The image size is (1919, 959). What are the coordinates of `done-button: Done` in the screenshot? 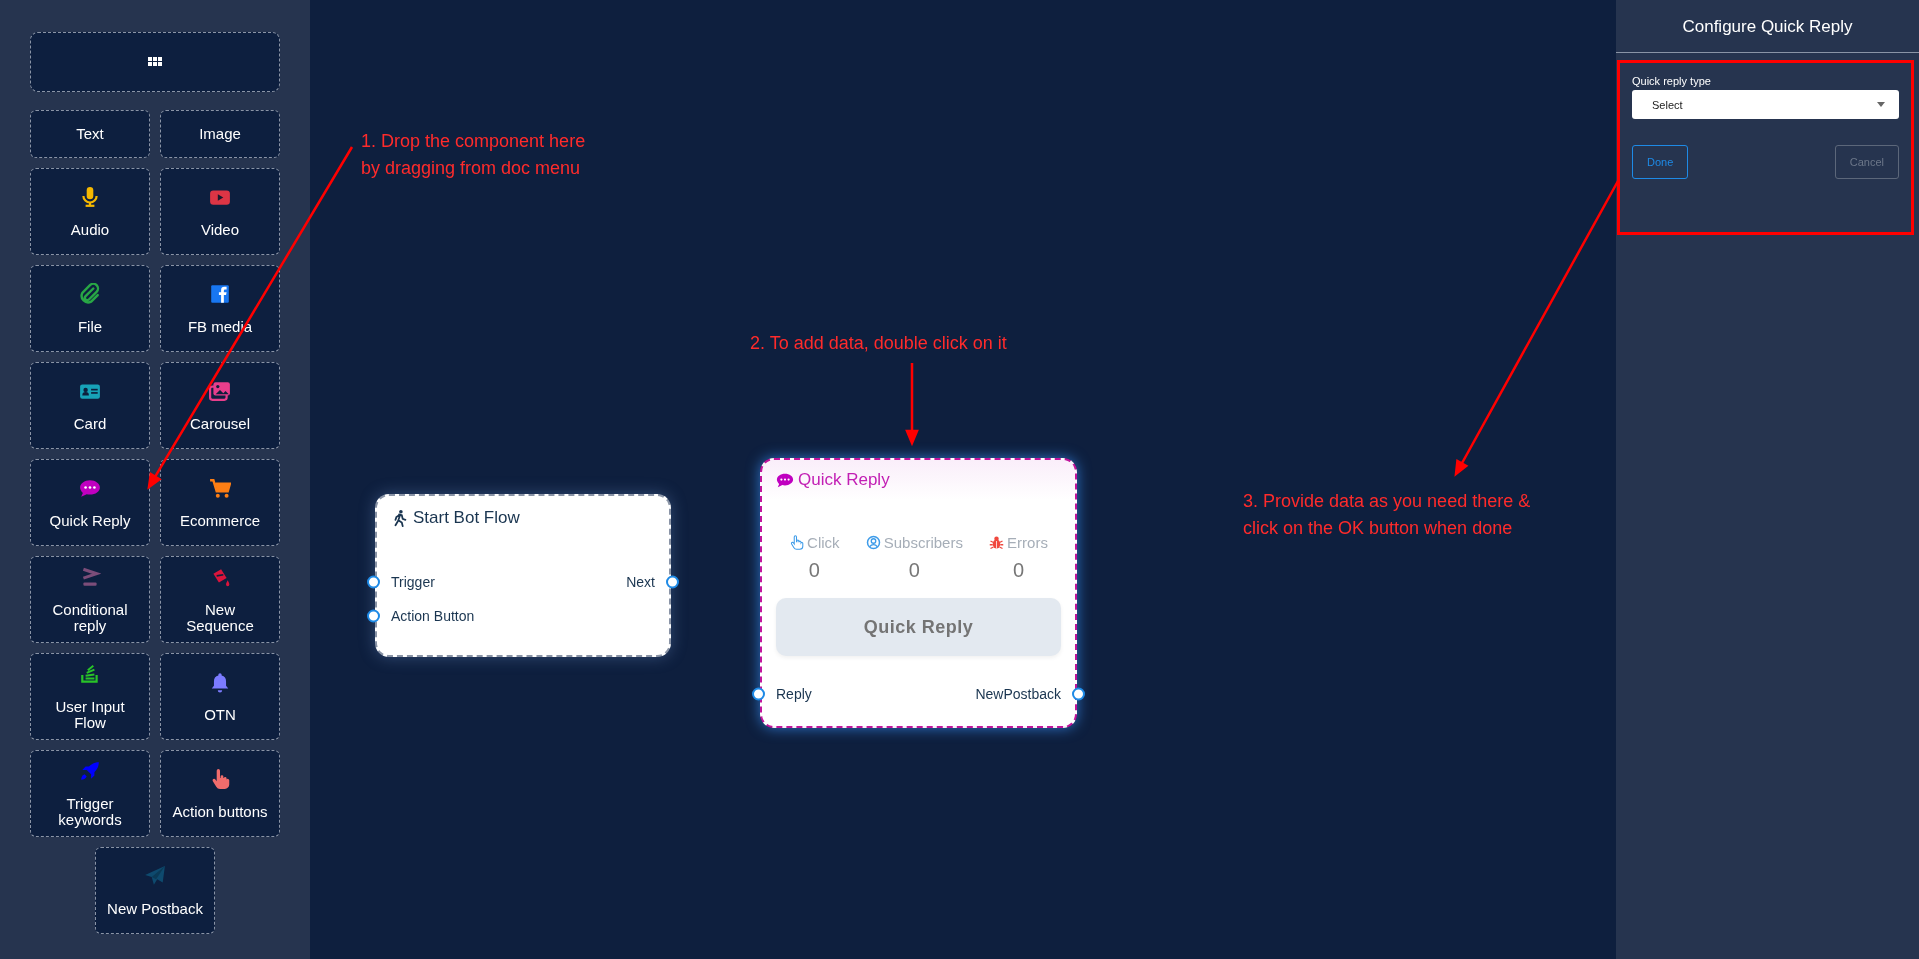 It's located at (1660, 162).